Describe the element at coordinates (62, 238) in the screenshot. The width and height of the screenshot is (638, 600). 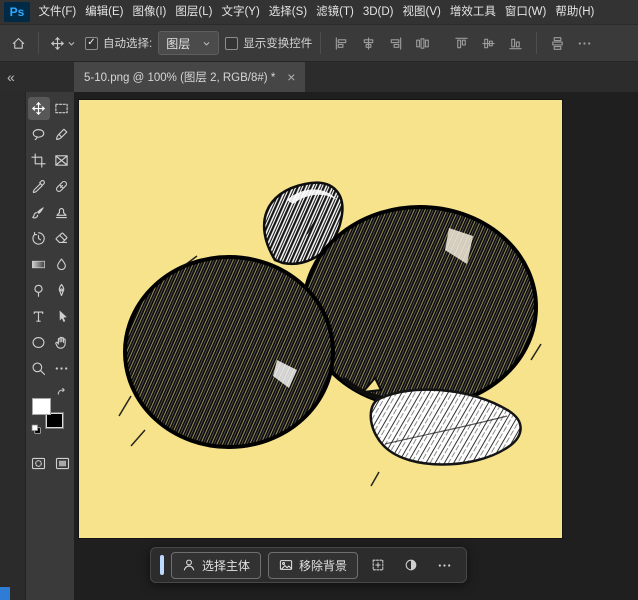
I see `tool-eraser` at that location.